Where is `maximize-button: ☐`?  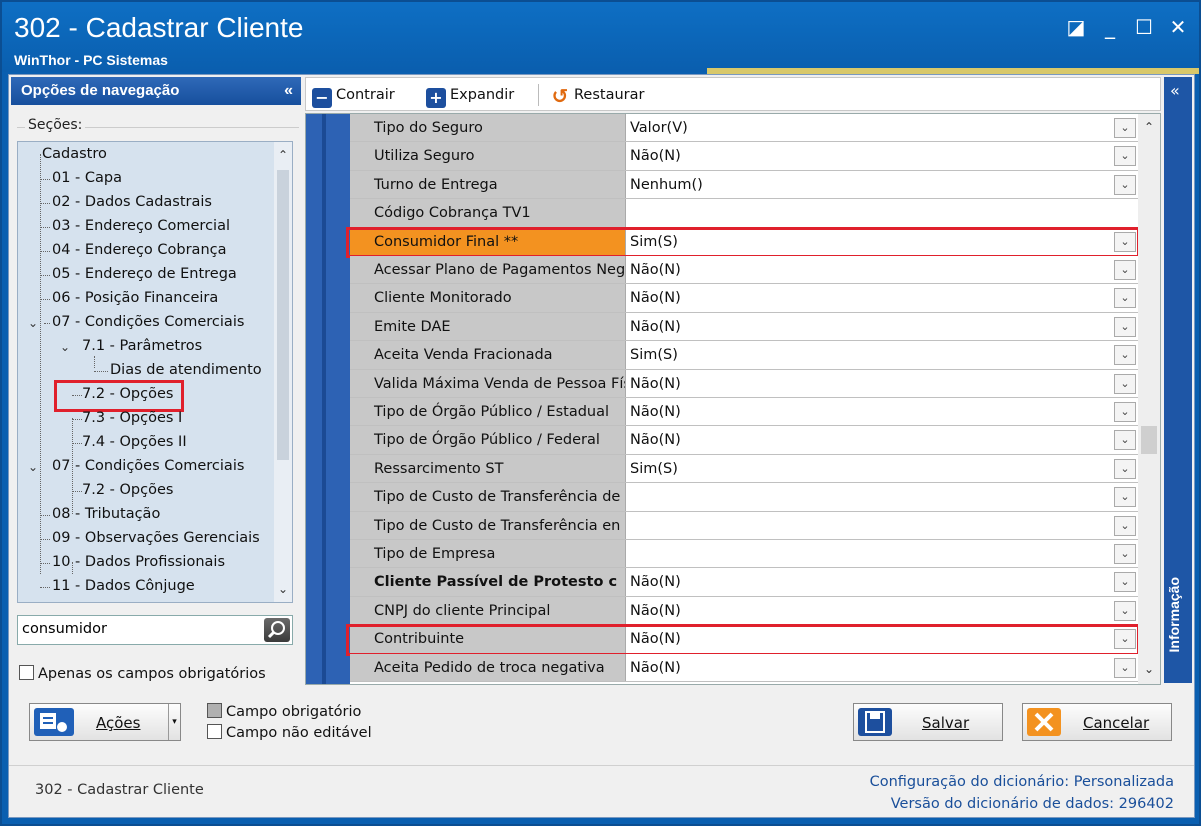
maximize-button: ☐ is located at coordinates (1144, 27).